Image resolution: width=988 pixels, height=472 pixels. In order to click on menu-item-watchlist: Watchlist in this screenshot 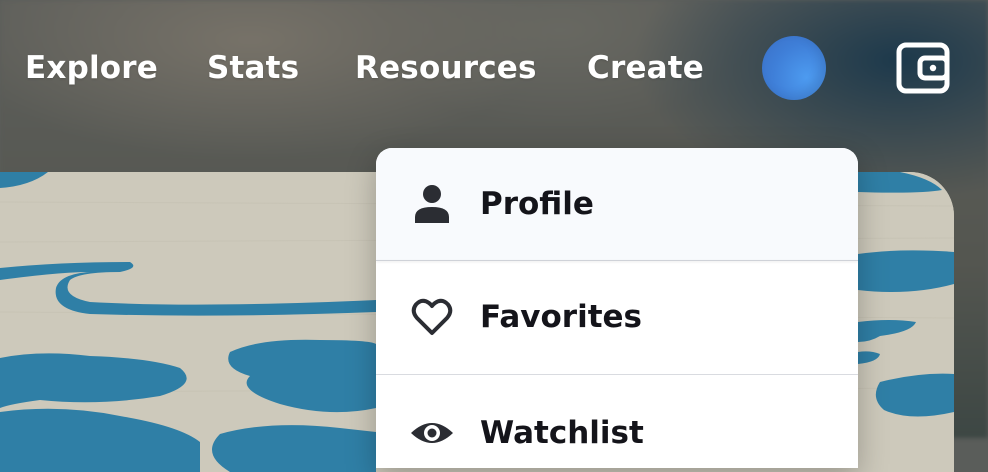, I will do `click(617, 421)`.